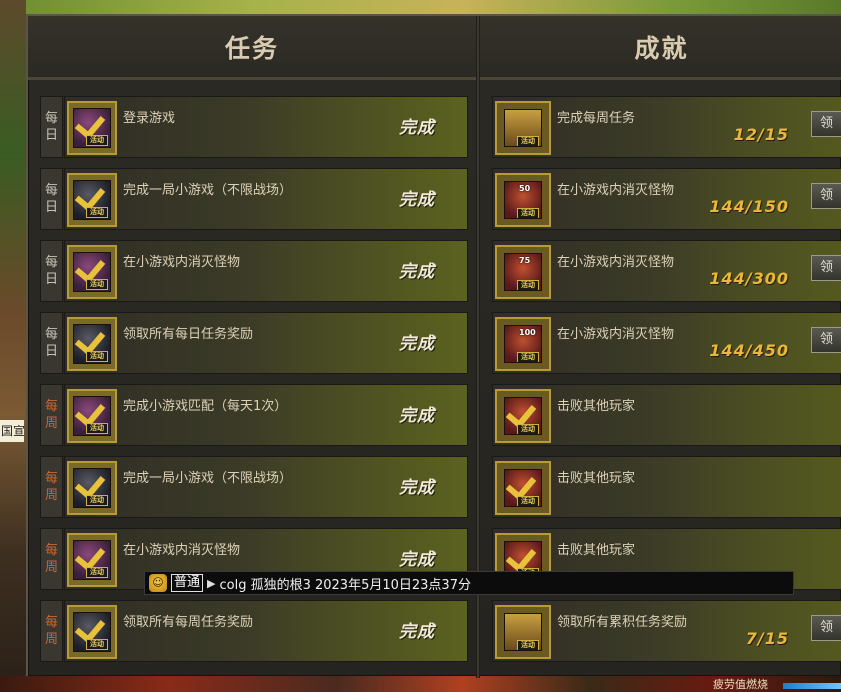 This screenshot has width=841, height=692. Describe the element at coordinates (666, 631) in the screenshot. I see `achievement-row: 活动 领取所有累积任务奖励 7/15 领` at that location.